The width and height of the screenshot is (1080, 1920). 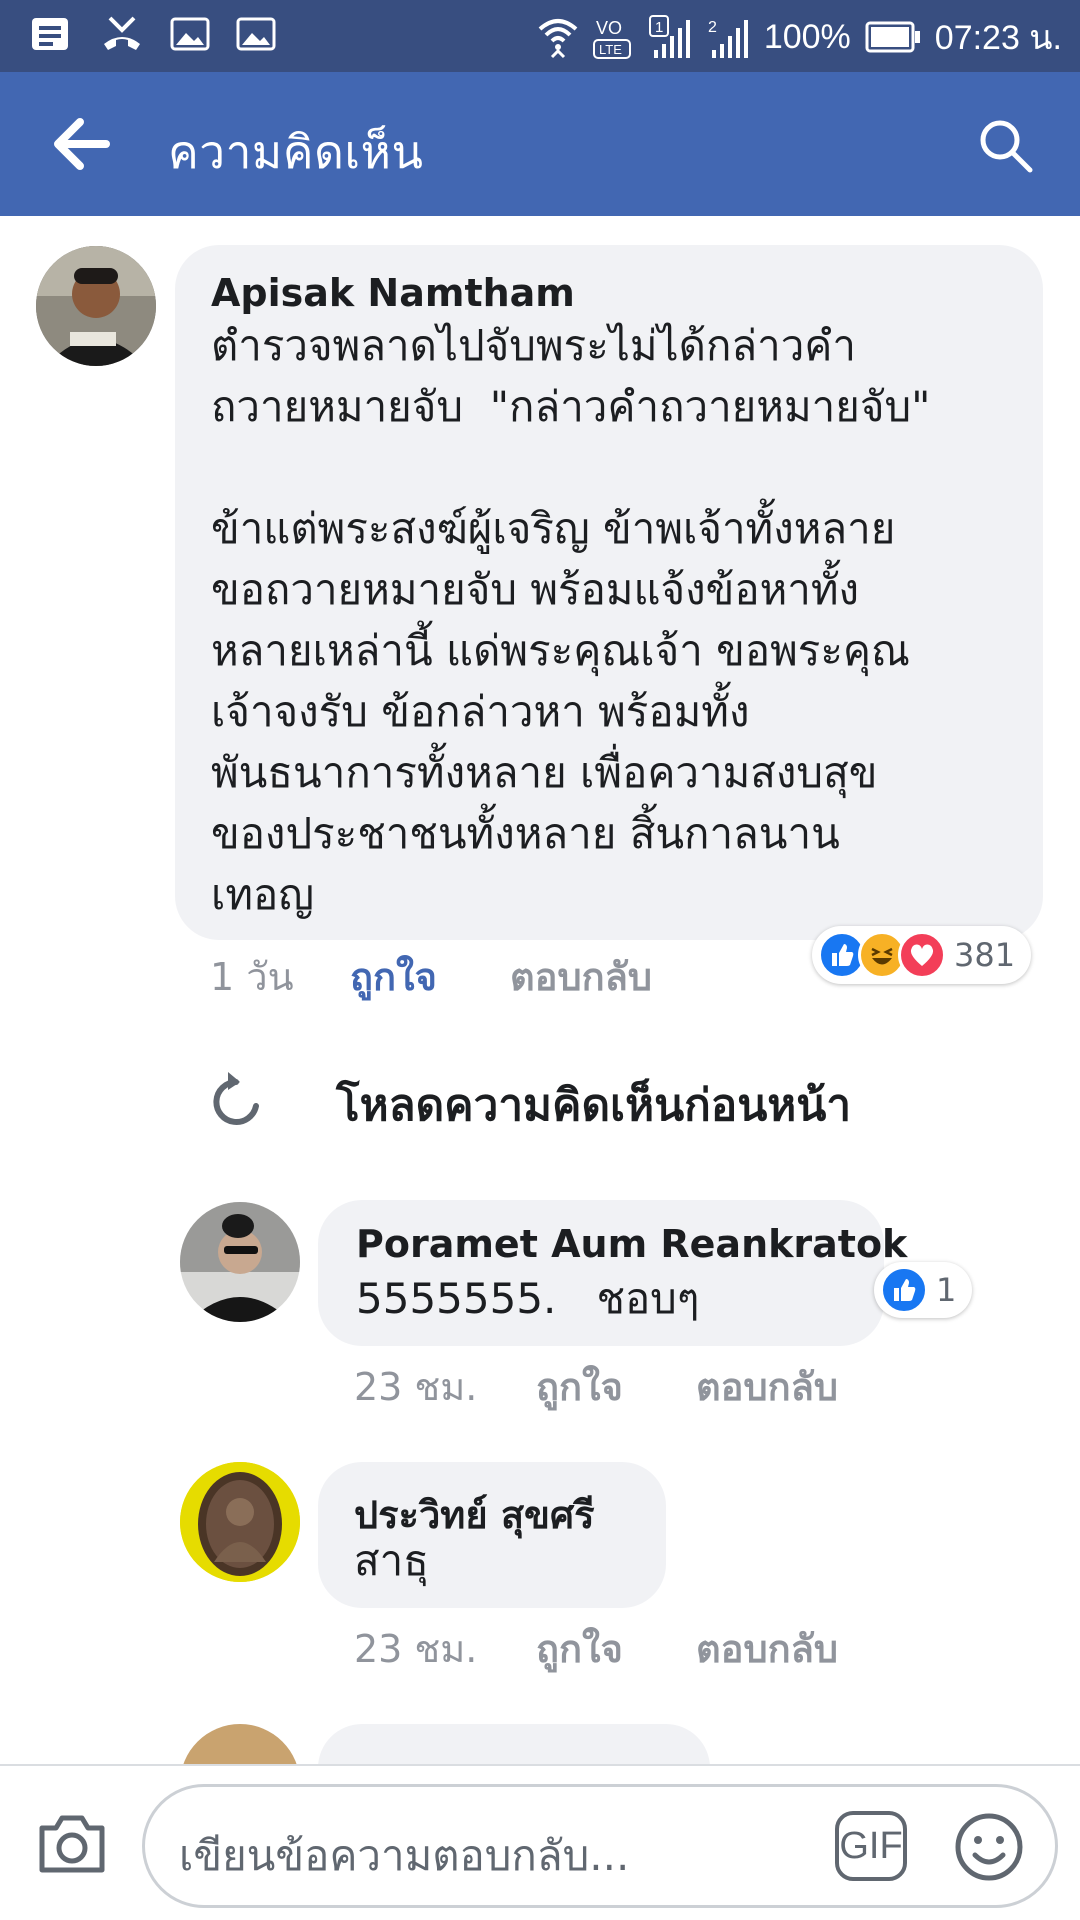 I want to click on search-button, so click(x=1006, y=146).